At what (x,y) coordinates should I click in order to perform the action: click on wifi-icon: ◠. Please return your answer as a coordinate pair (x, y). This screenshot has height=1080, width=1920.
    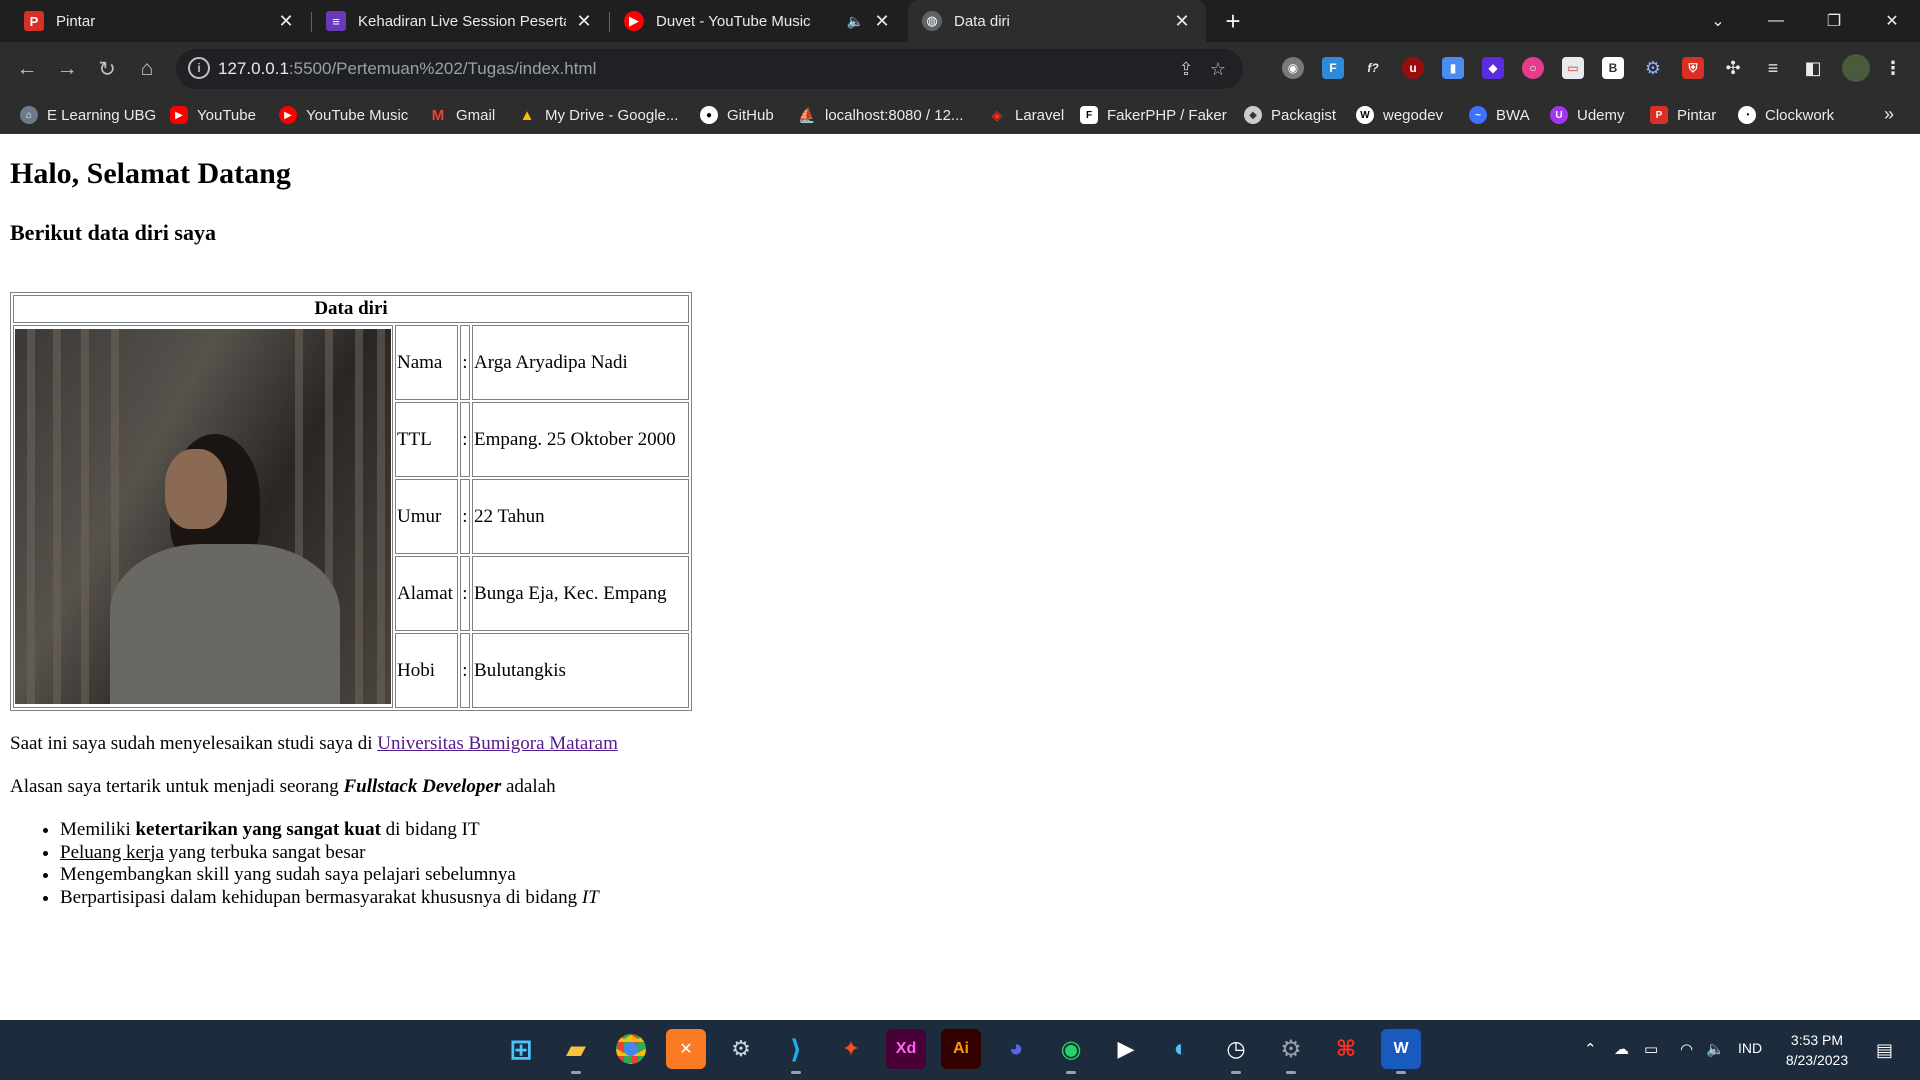
    Looking at the image, I should click on (1686, 1049).